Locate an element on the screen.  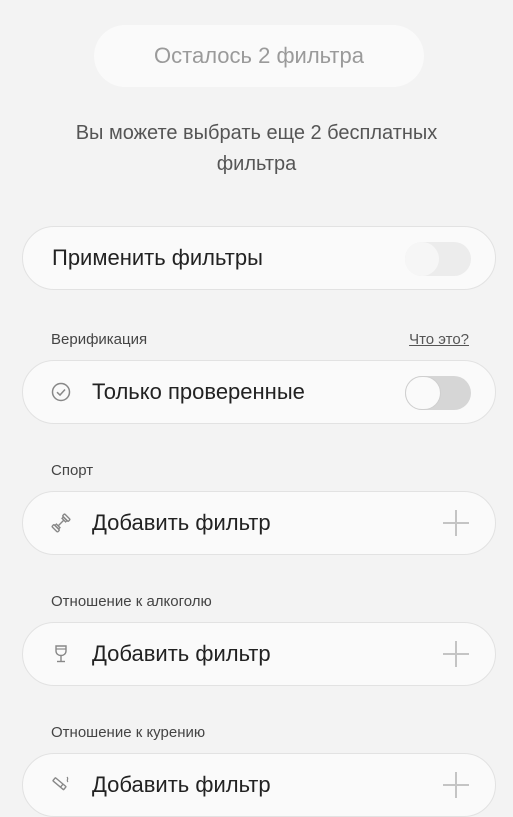
sport-add-filter-button: Добавить фильтр is located at coordinates (259, 523).